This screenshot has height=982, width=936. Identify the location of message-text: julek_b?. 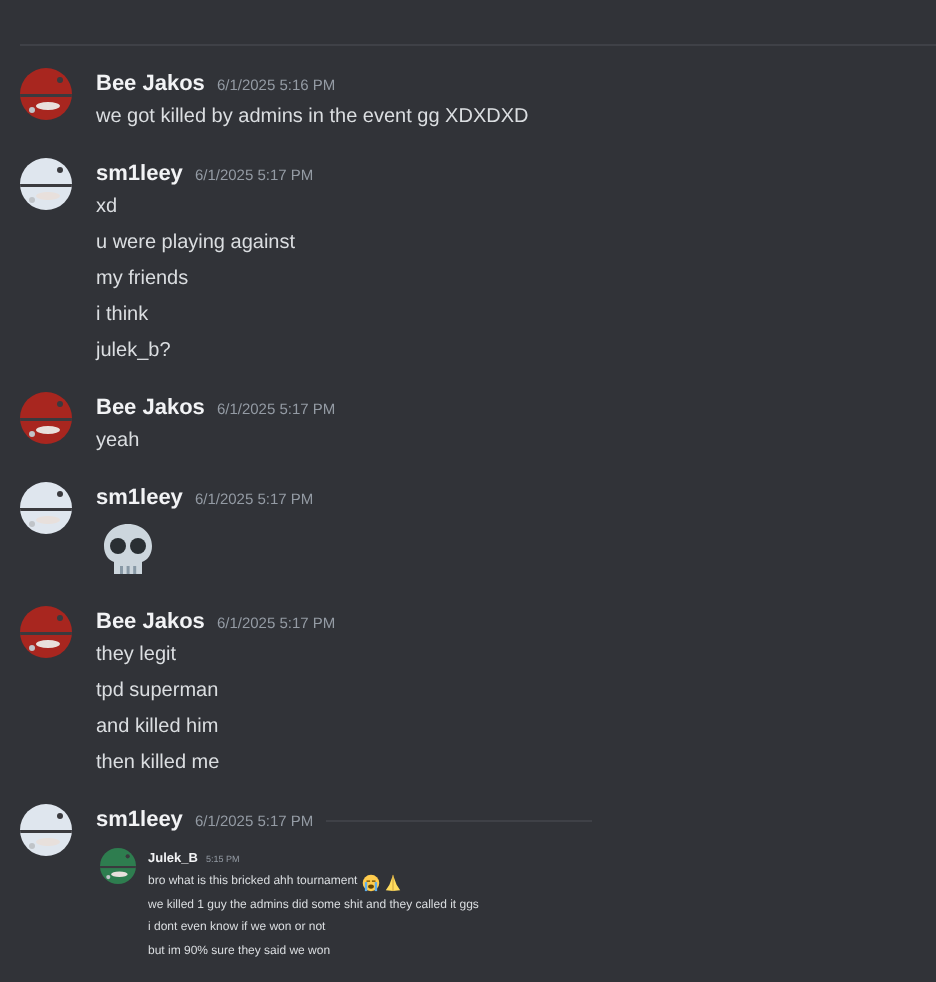
(134, 352).